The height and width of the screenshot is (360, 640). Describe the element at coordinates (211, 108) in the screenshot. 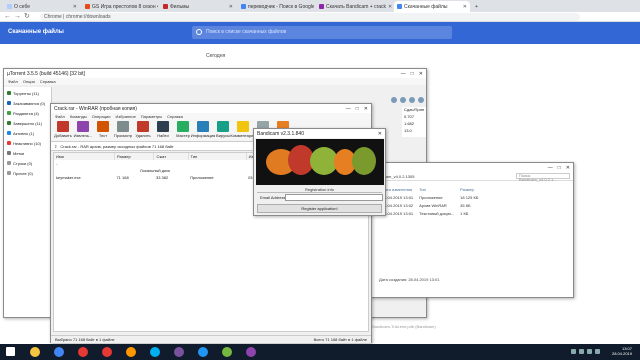

I see `winrar-titlebar: Crack.rar - WinRAR (пробная копия) — □ ✕` at that location.